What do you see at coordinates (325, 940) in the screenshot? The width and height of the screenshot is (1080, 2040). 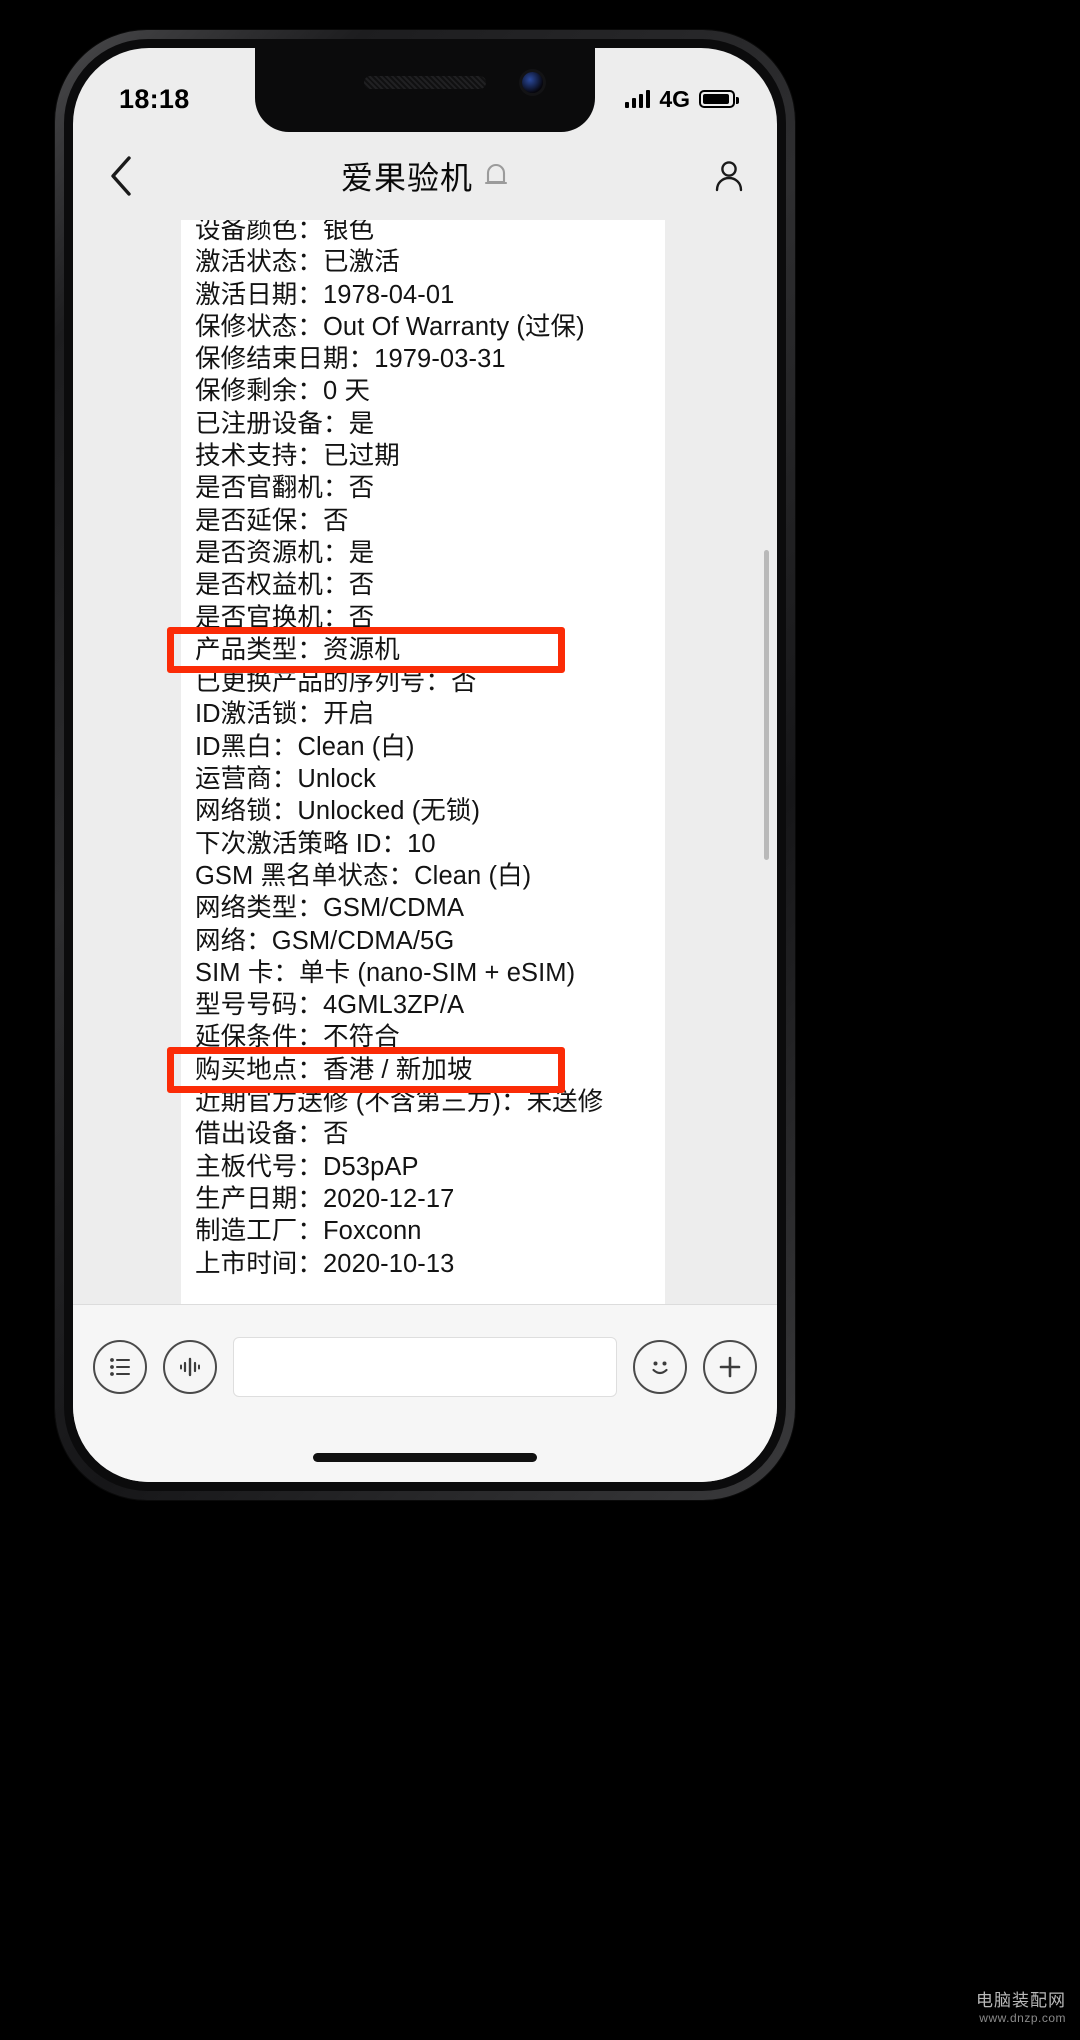 I see `detail-line: 网络：GSM/CDMA/5G` at bounding box center [325, 940].